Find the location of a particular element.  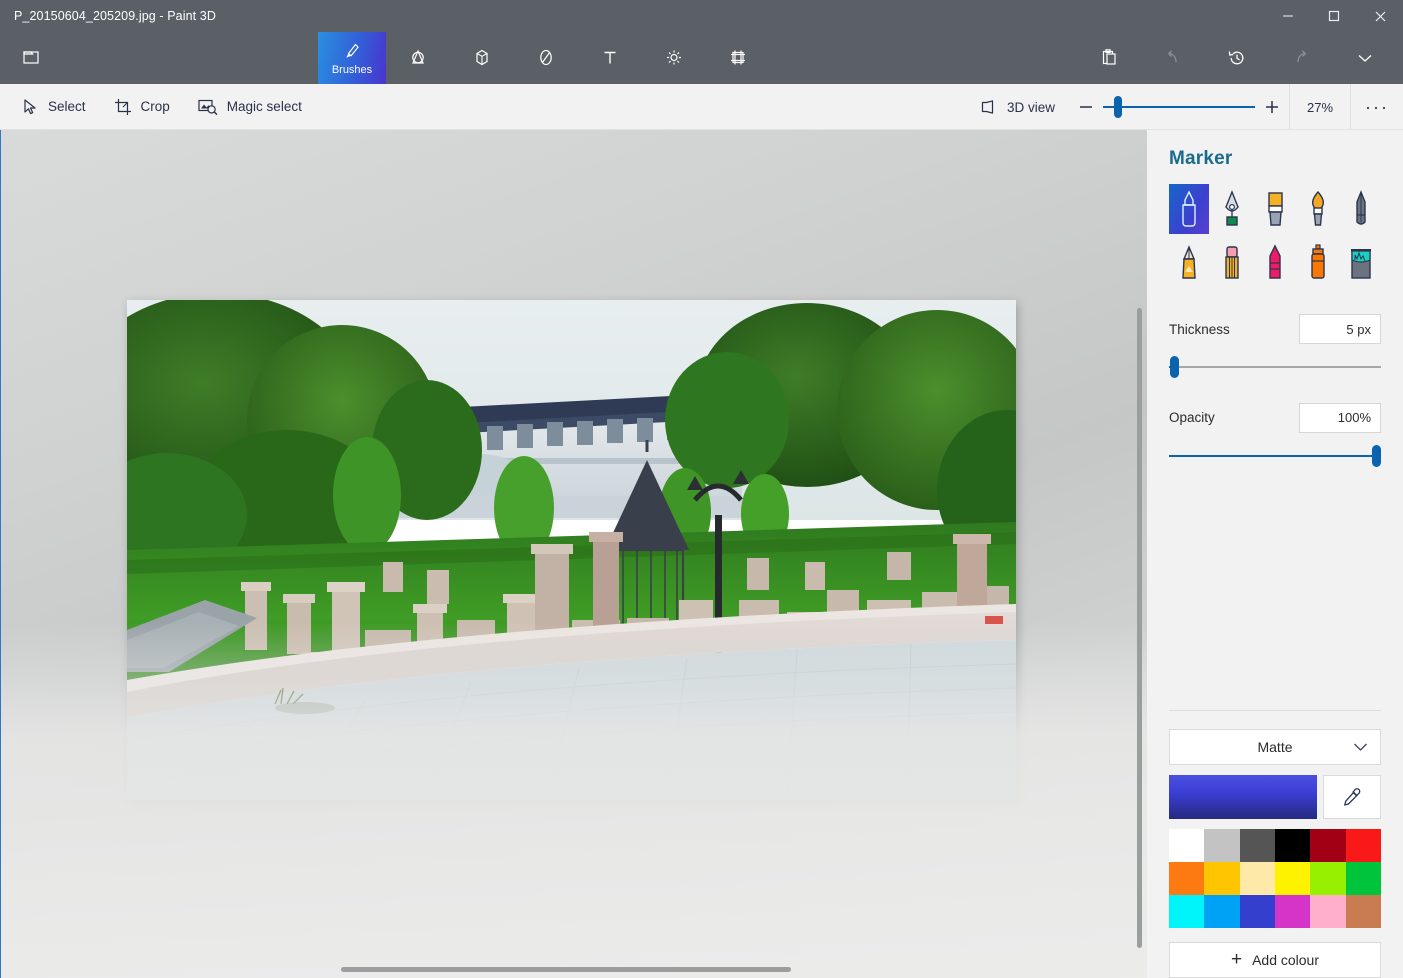

crayon-icon is located at coordinates (1275, 261).